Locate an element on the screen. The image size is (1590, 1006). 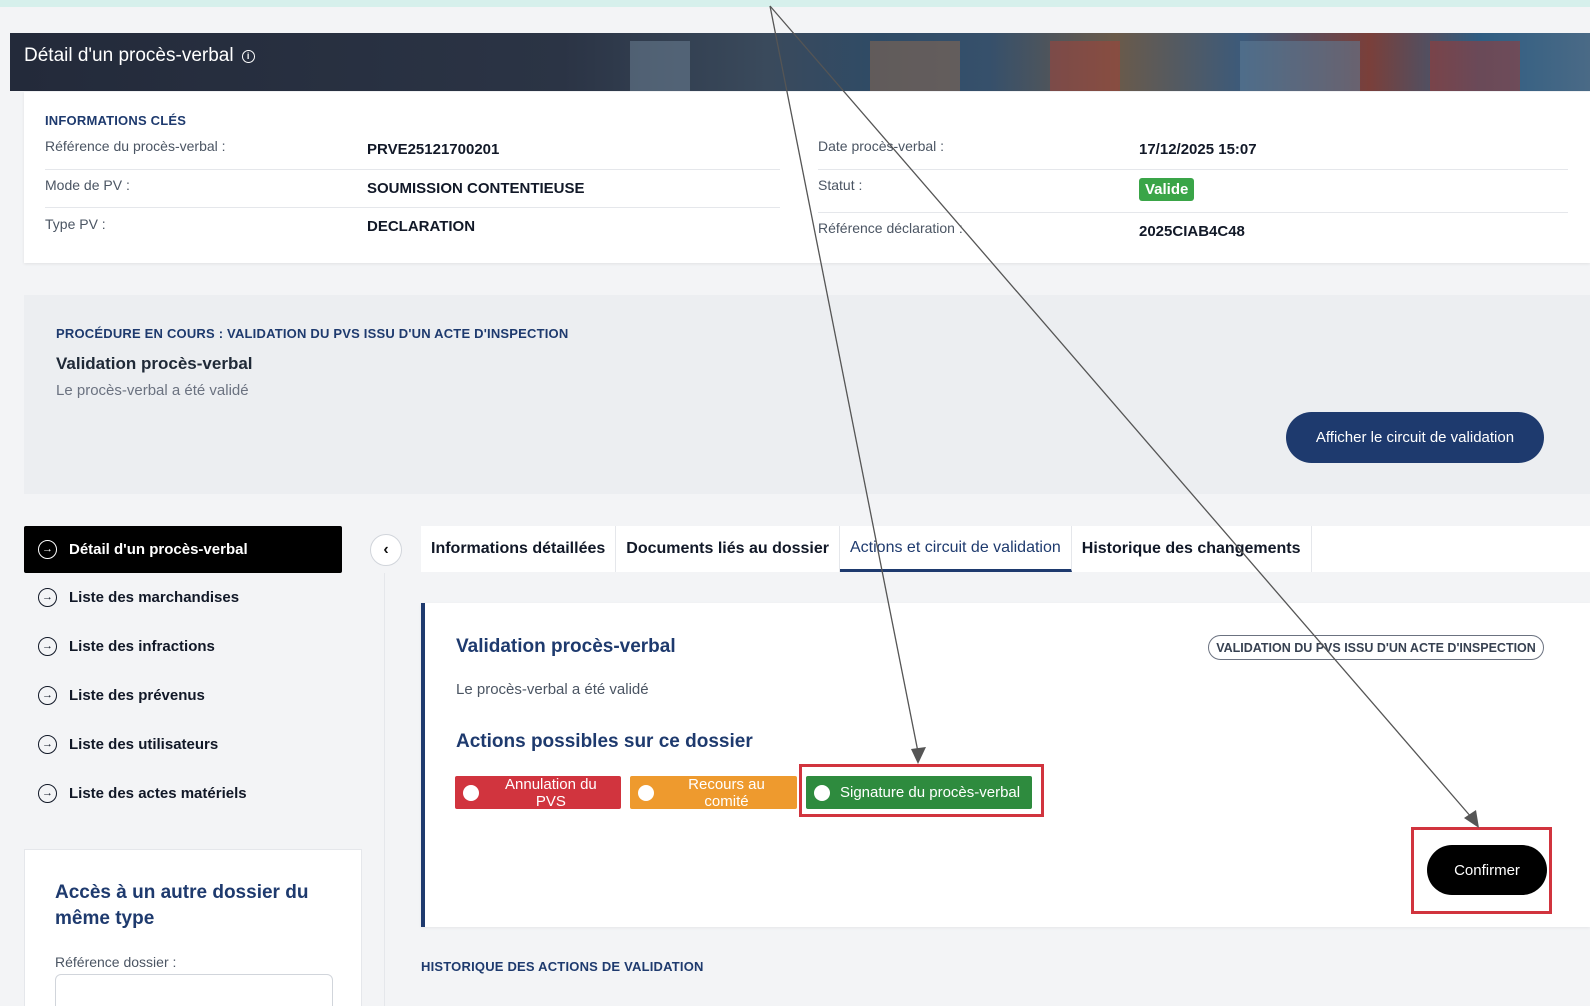
file-reference-input is located at coordinates (194, 990).